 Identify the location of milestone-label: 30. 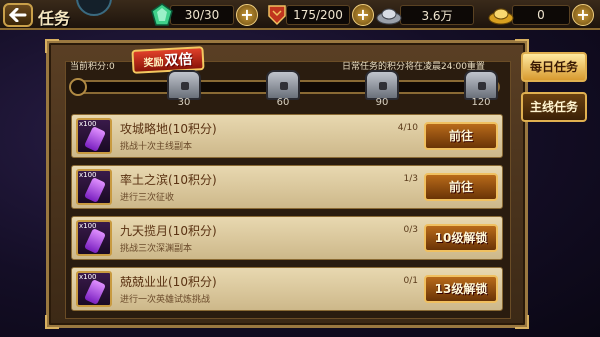
(184, 102).